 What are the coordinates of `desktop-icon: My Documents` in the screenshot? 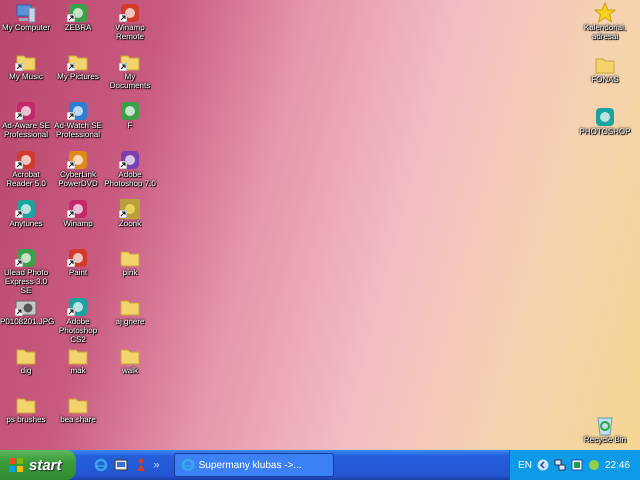 It's located at (130, 75).